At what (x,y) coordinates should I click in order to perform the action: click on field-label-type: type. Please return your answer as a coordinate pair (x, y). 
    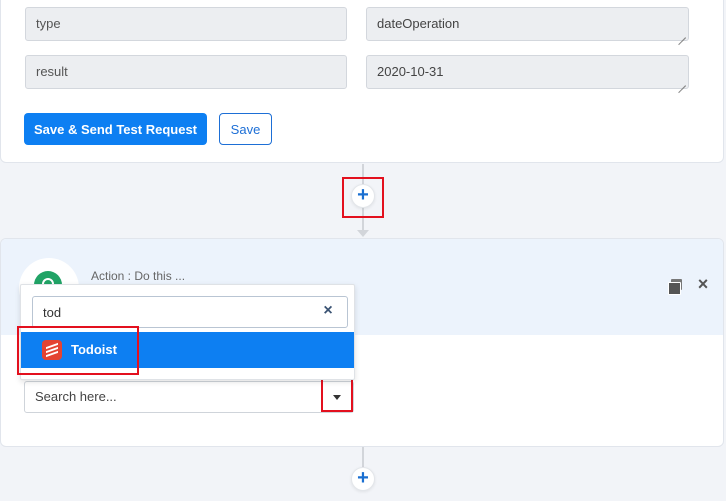
    Looking at the image, I should click on (186, 24).